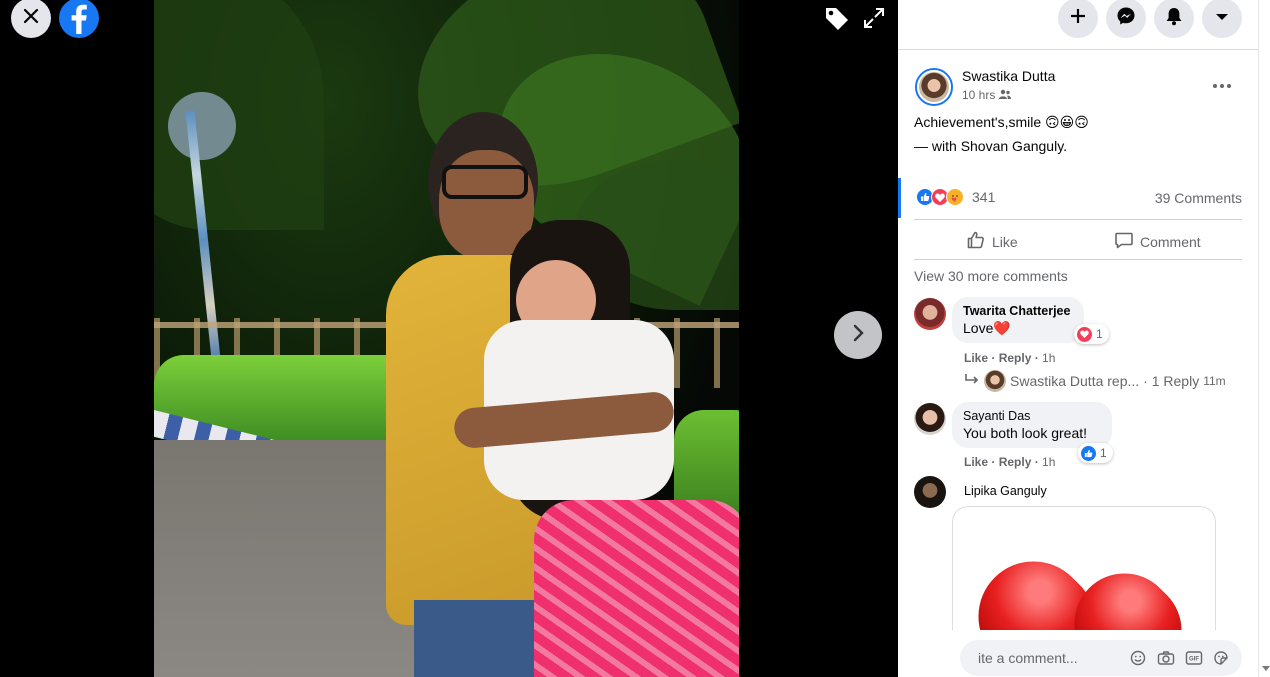  I want to click on comment-author: Lipika Ganguly, so click(1005, 491).